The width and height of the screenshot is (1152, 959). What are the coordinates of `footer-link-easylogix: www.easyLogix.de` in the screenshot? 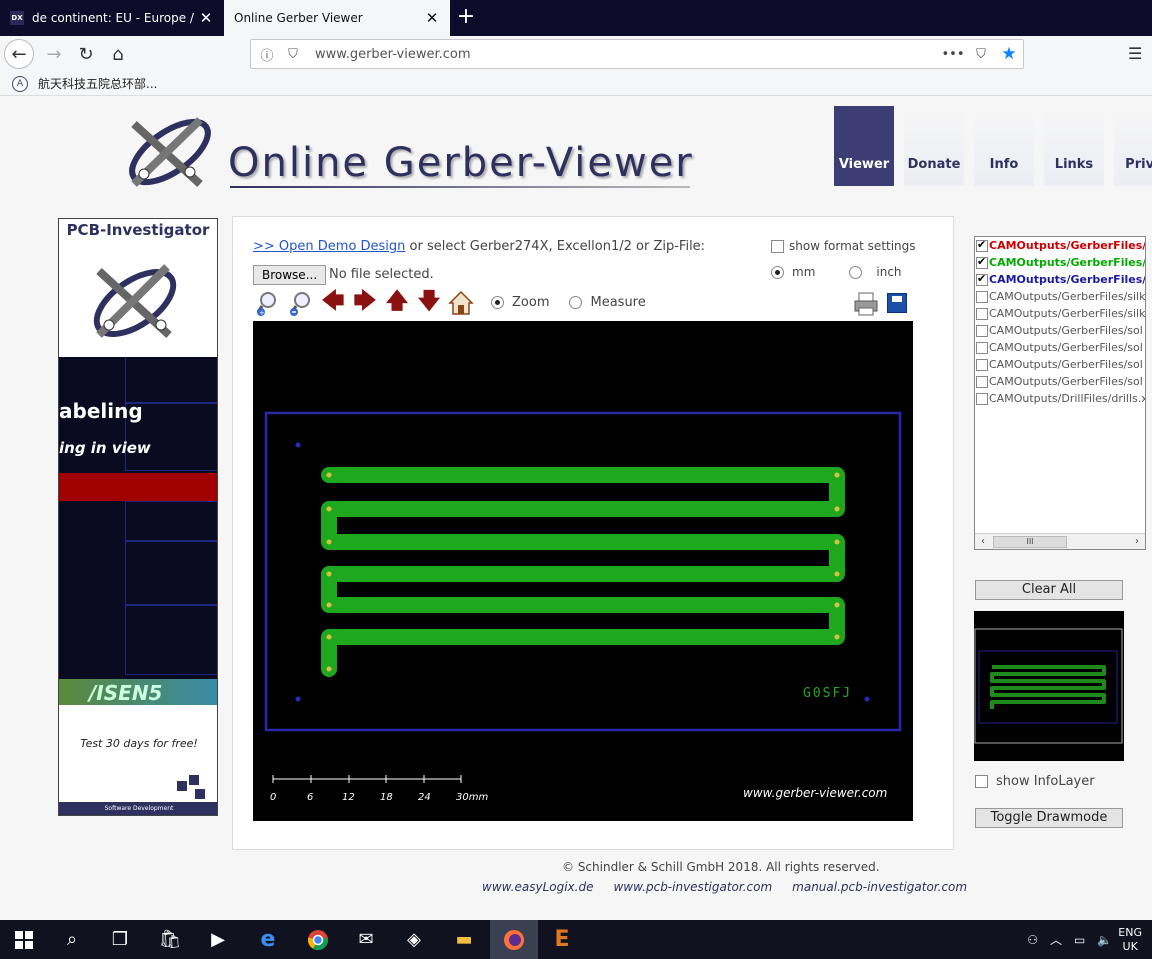 It's located at (537, 887).